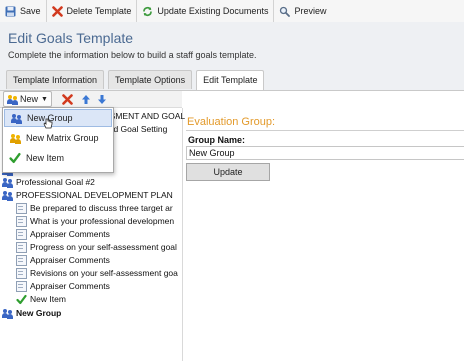 This screenshot has width=464, height=361. I want to click on new-dropdown-menu: New Group New Matrix Group New Item, so click(58, 140).